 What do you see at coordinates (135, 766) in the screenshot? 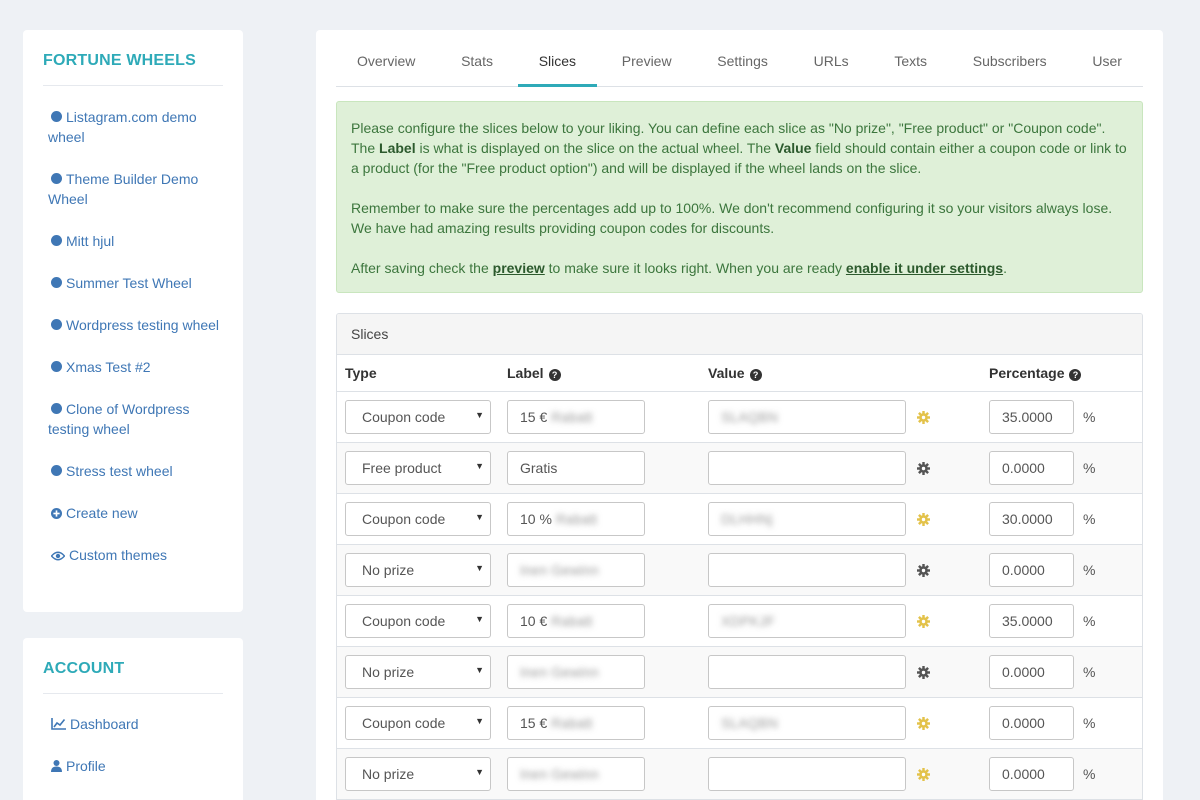
I see `profile-link: Profile` at bounding box center [135, 766].